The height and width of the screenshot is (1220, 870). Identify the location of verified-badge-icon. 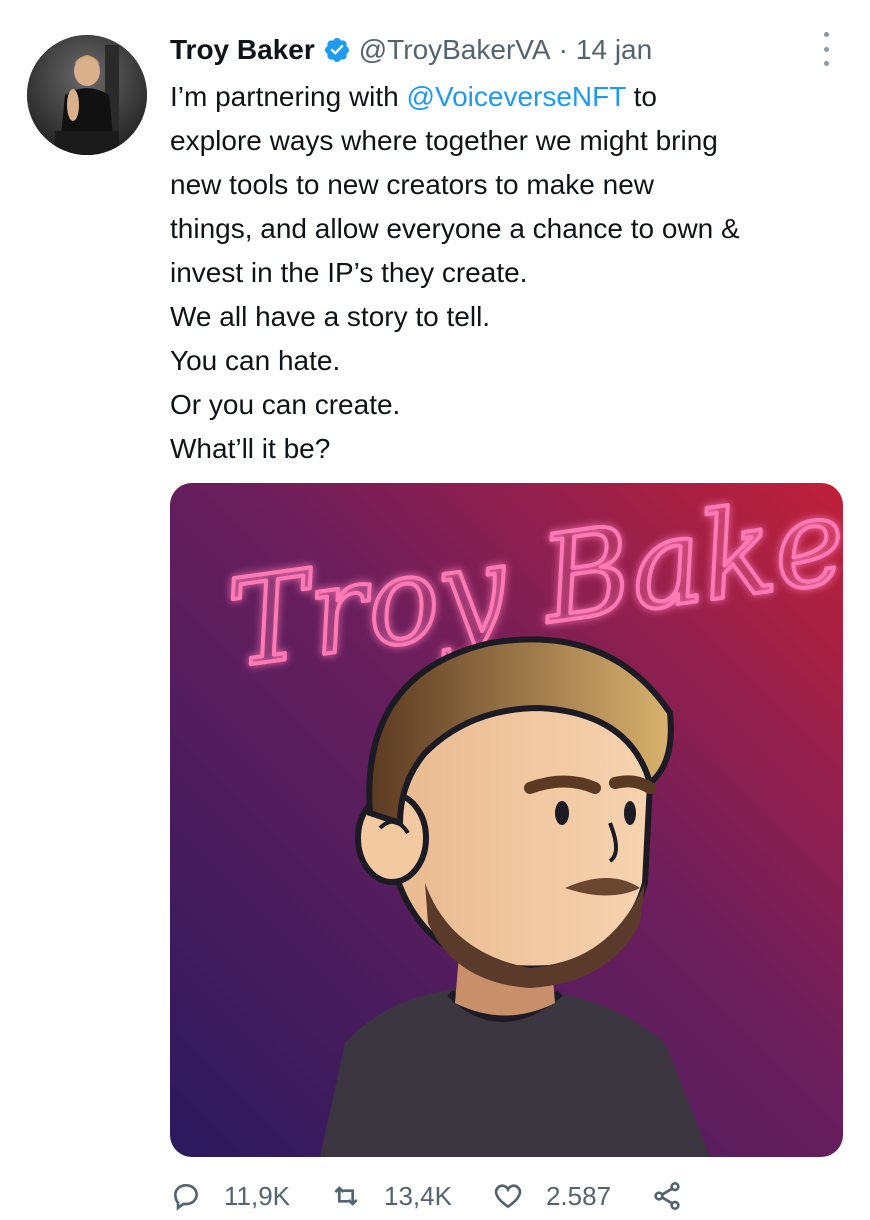
(336, 50).